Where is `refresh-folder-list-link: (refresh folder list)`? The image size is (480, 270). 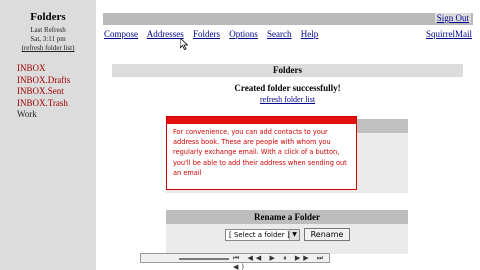
refresh-folder-list-link: (refresh folder list) is located at coordinates (48, 48).